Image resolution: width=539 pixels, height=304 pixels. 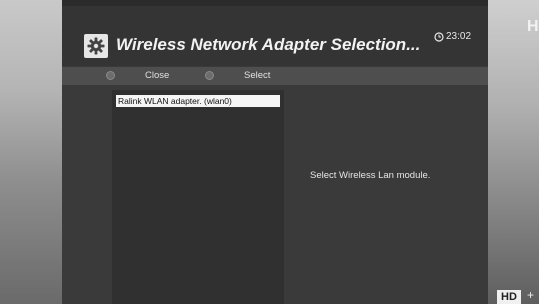 What do you see at coordinates (513, 152) in the screenshot?
I see `background-scene-right` at bounding box center [513, 152].